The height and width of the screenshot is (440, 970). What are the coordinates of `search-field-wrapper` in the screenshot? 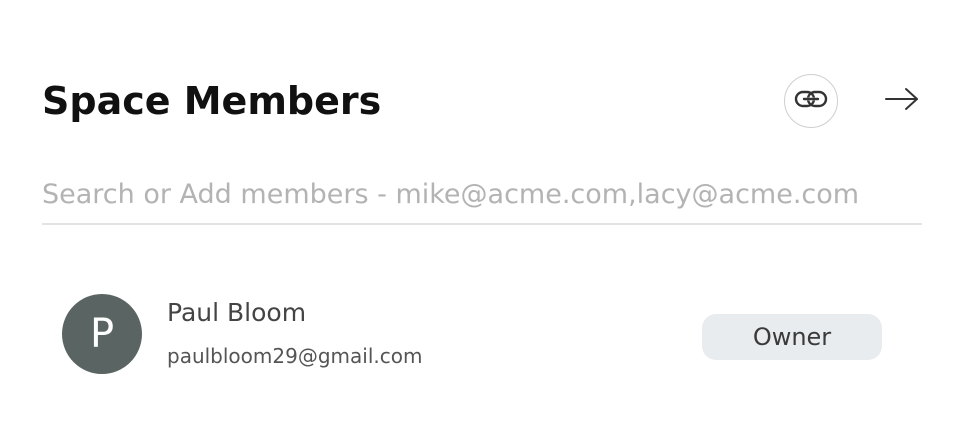 It's located at (482, 196).